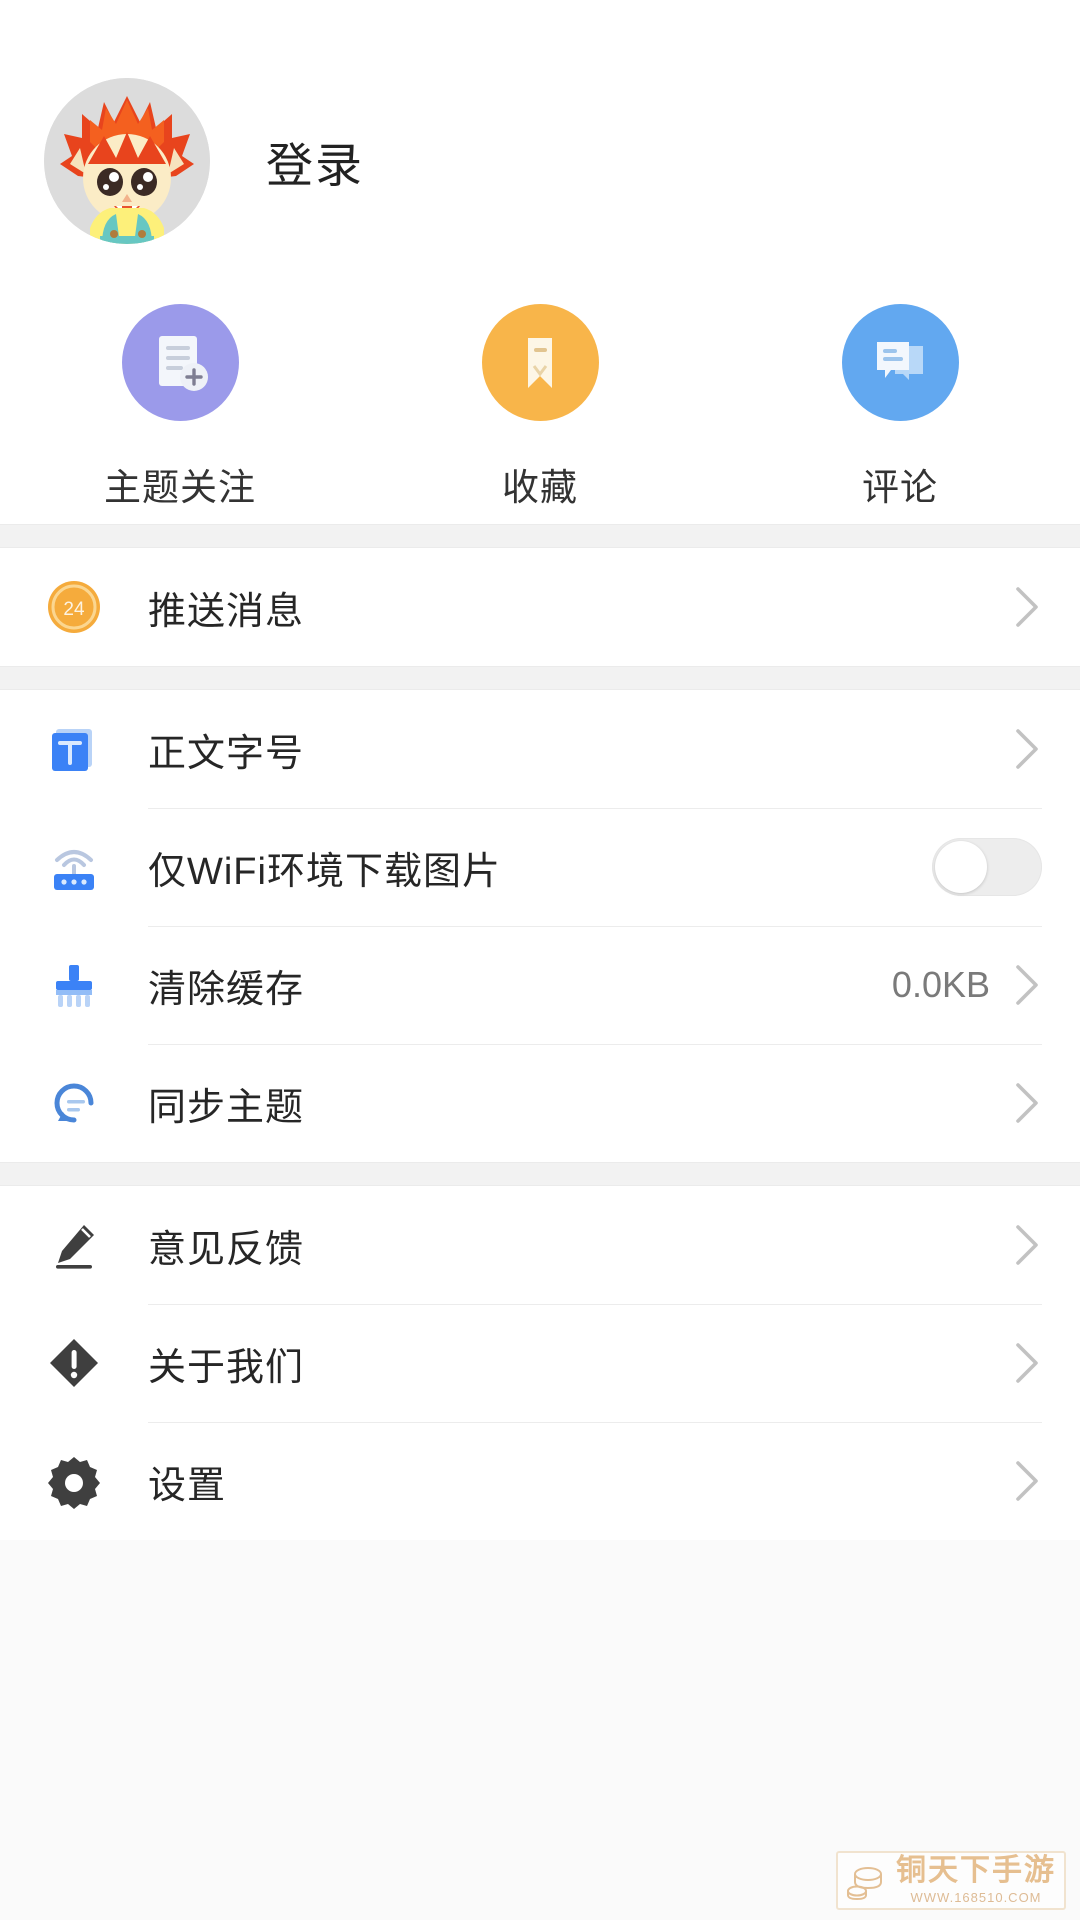 The width and height of the screenshot is (1080, 1920). I want to click on row-label: 正文字号, so click(226, 753).